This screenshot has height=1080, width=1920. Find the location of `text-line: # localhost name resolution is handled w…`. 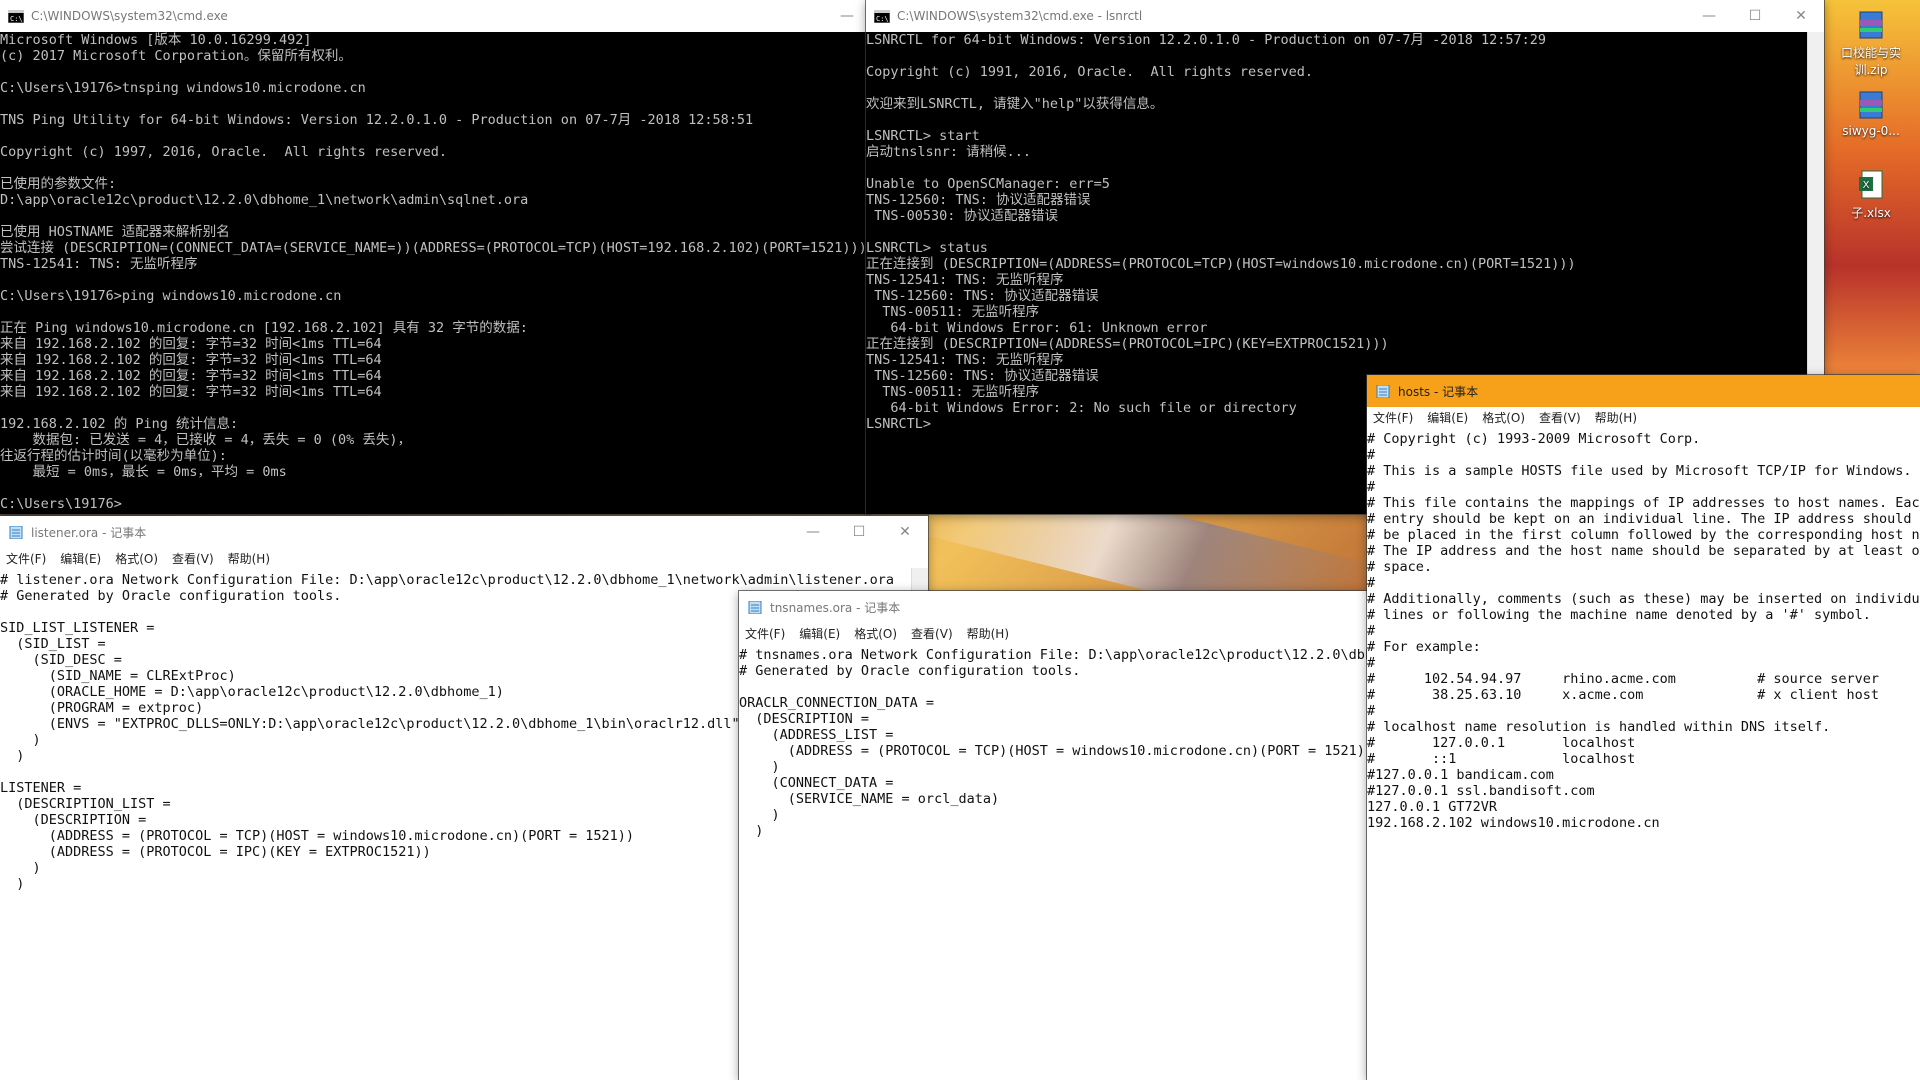

text-line: # localhost name resolution is handled w… is located at coordinates (1599, 727).